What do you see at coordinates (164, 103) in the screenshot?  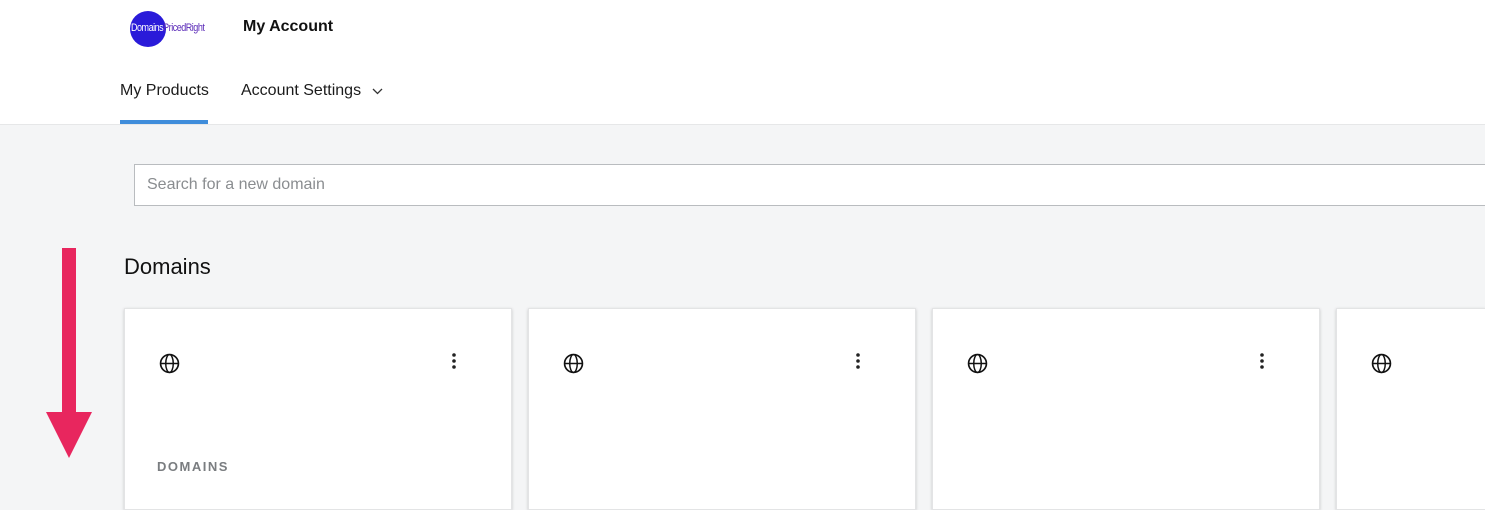 I see `tab-my-products: My Products` at bounding box center [164, 103].